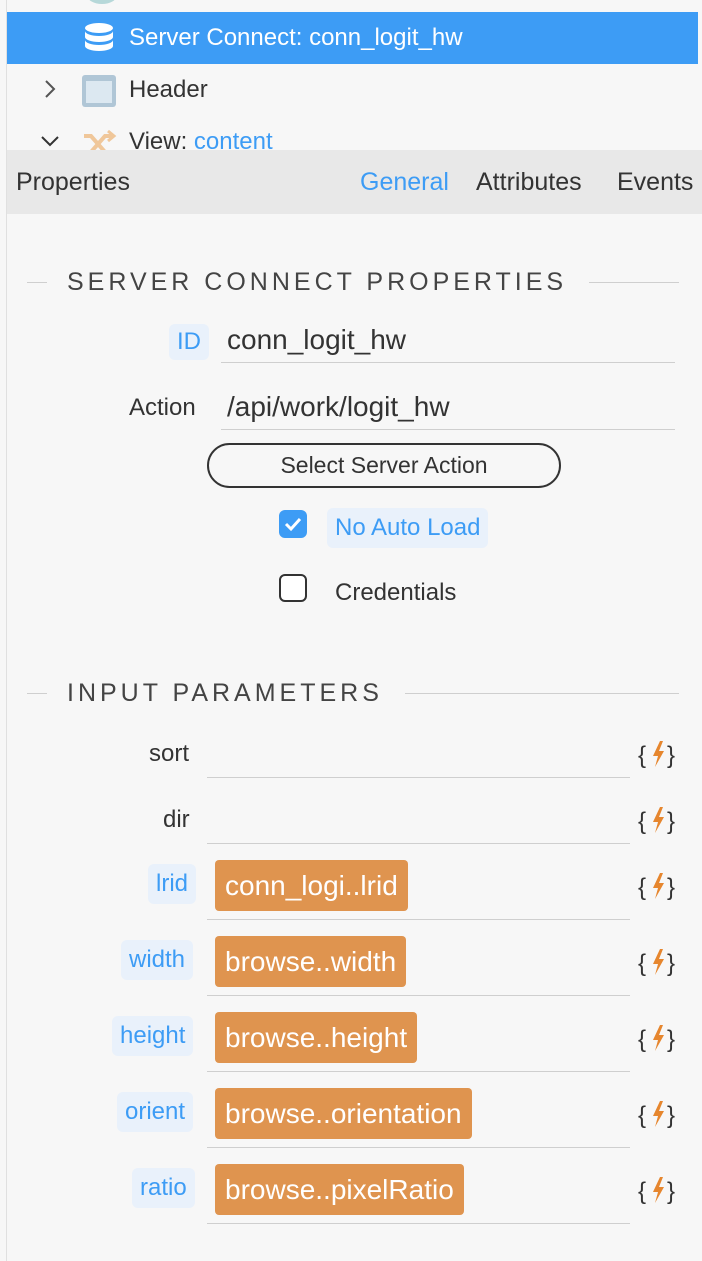 The width and height of the screenshot is (702, 1261). What do you see at coordinates (233, 139) in the screenshot?
I see `view-content-link: content` at bounding box center [233, 139].